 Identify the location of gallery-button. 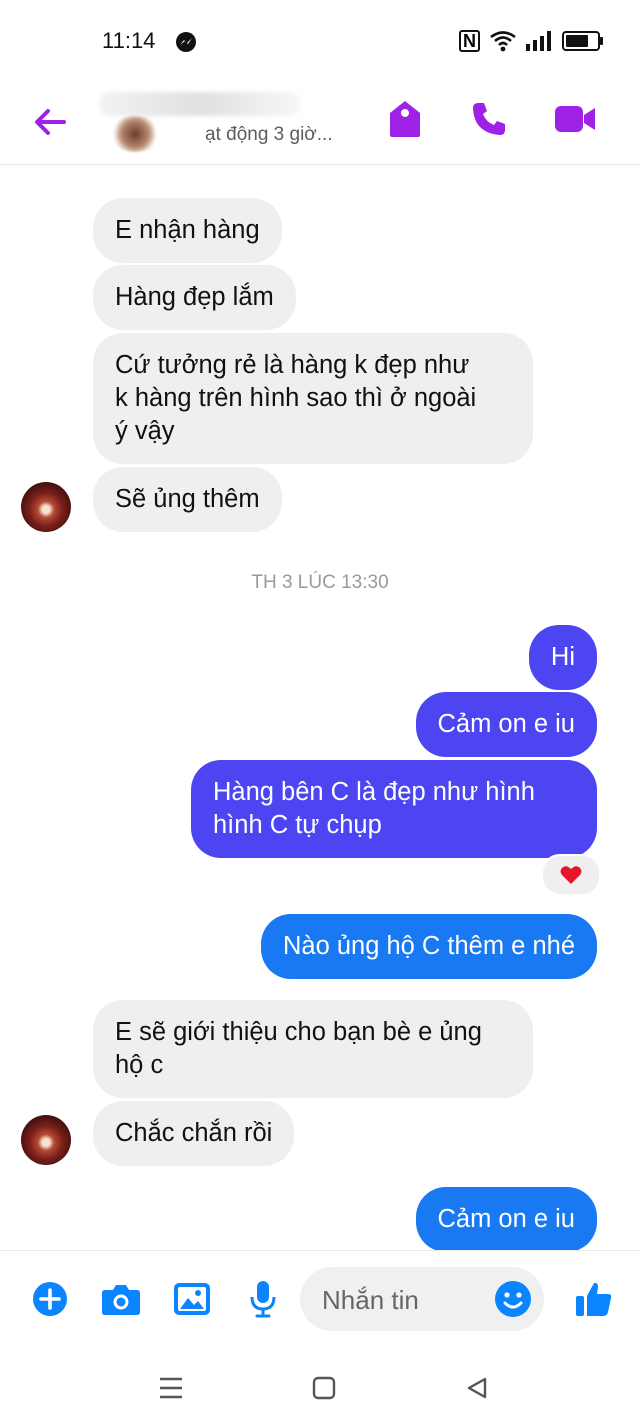
(192, 1299).